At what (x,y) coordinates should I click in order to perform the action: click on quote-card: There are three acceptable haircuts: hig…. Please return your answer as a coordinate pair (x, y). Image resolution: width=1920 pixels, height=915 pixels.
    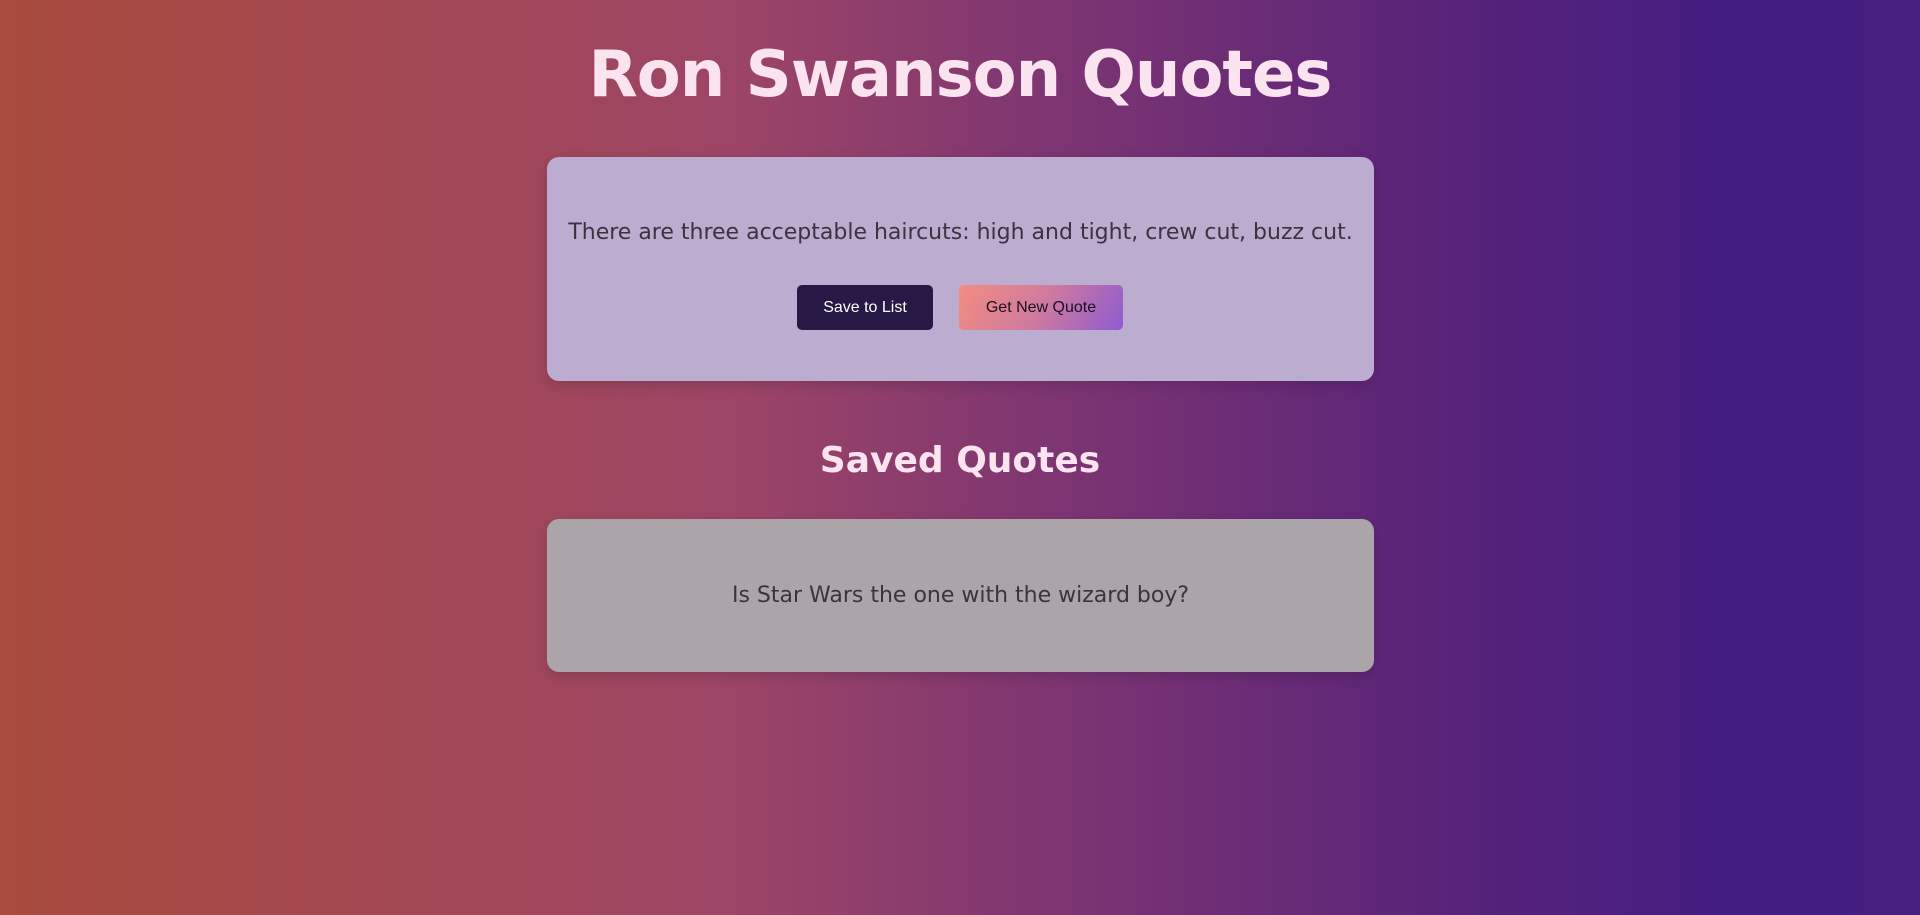
    Looking at the image, I should click on (960, 269).